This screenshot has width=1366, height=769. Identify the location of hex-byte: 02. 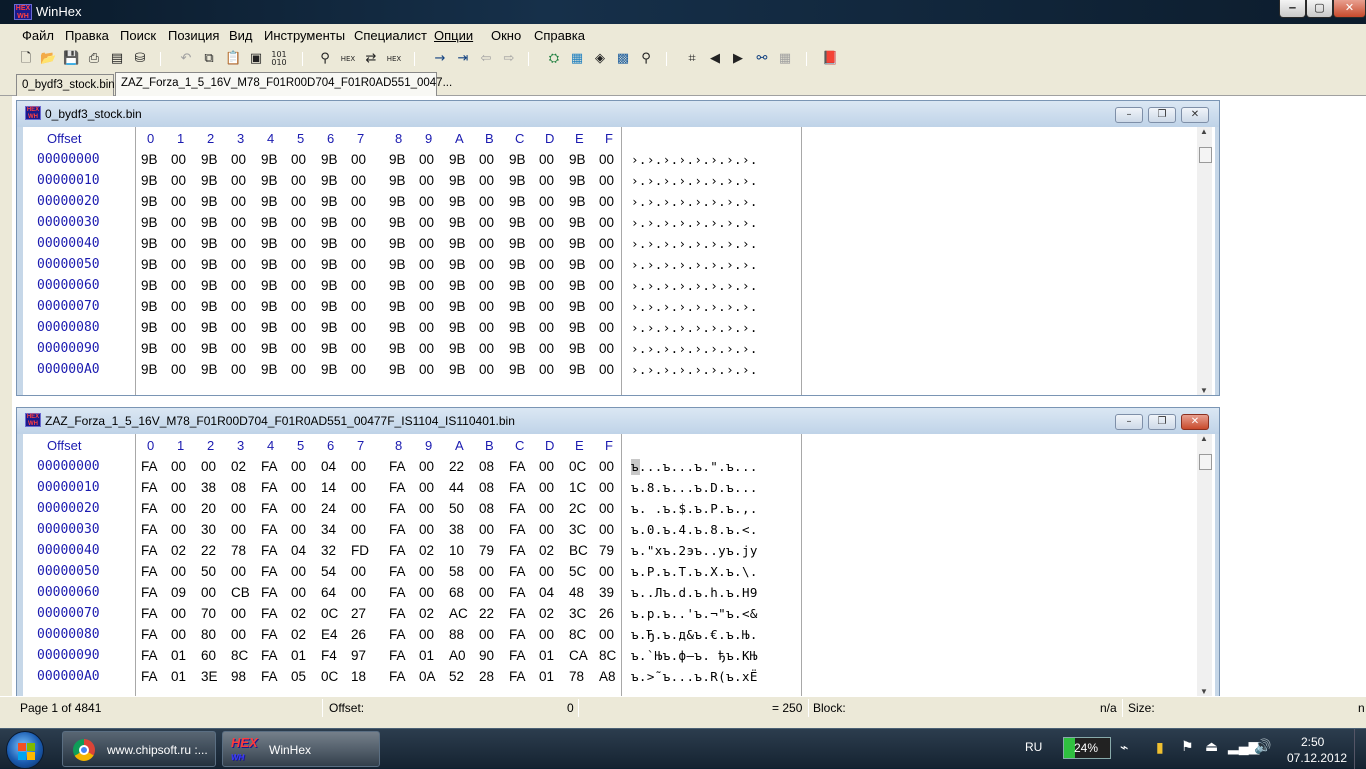
(238, 467).